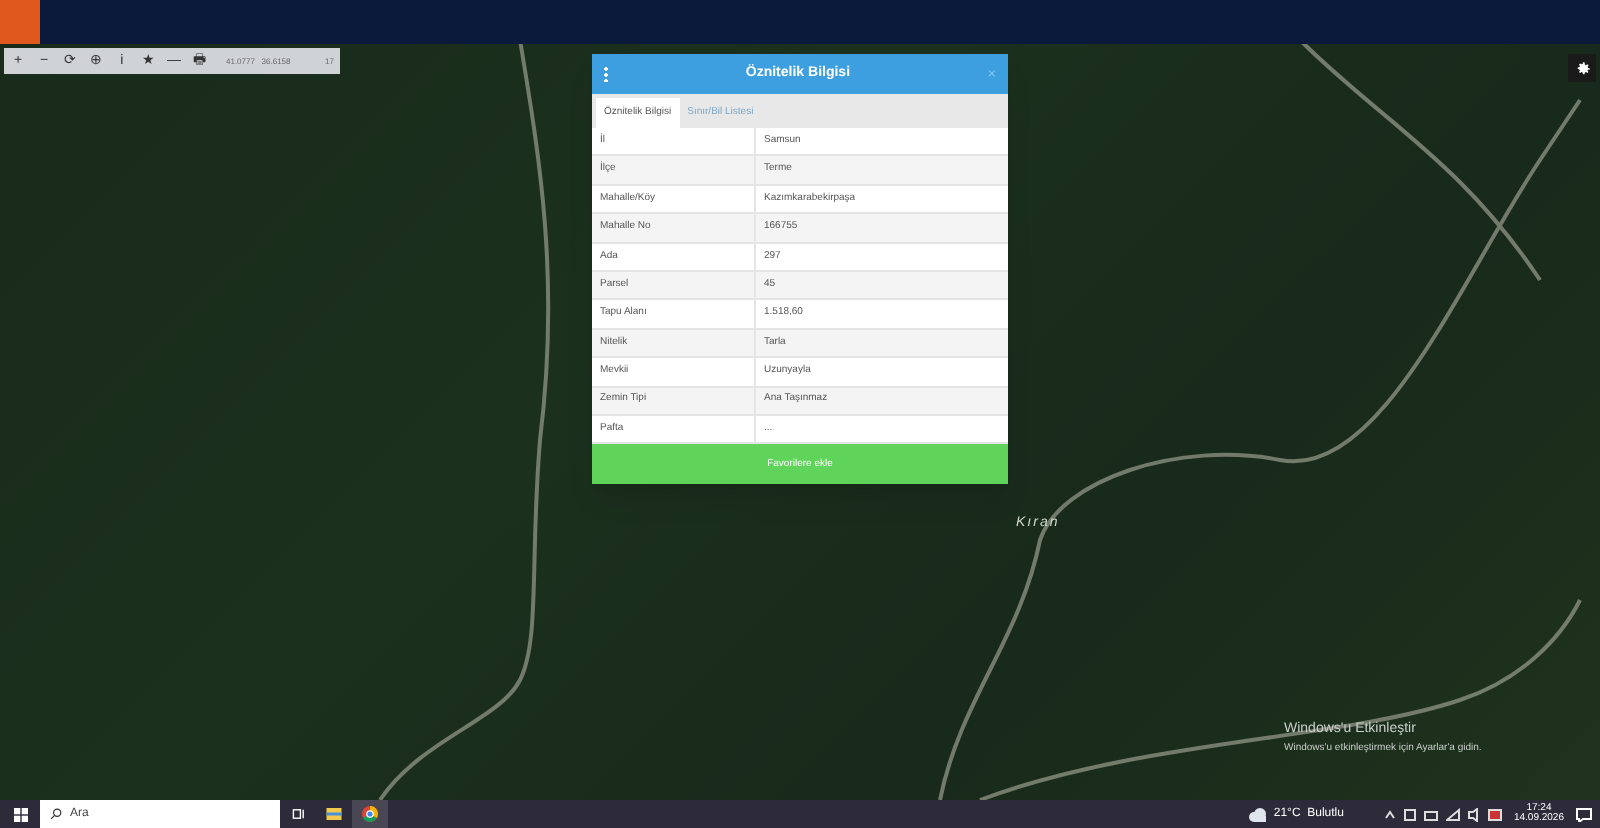  Describe the element at coordinates (1452, 814) in the screenshot. I see `network-icon` at that location.